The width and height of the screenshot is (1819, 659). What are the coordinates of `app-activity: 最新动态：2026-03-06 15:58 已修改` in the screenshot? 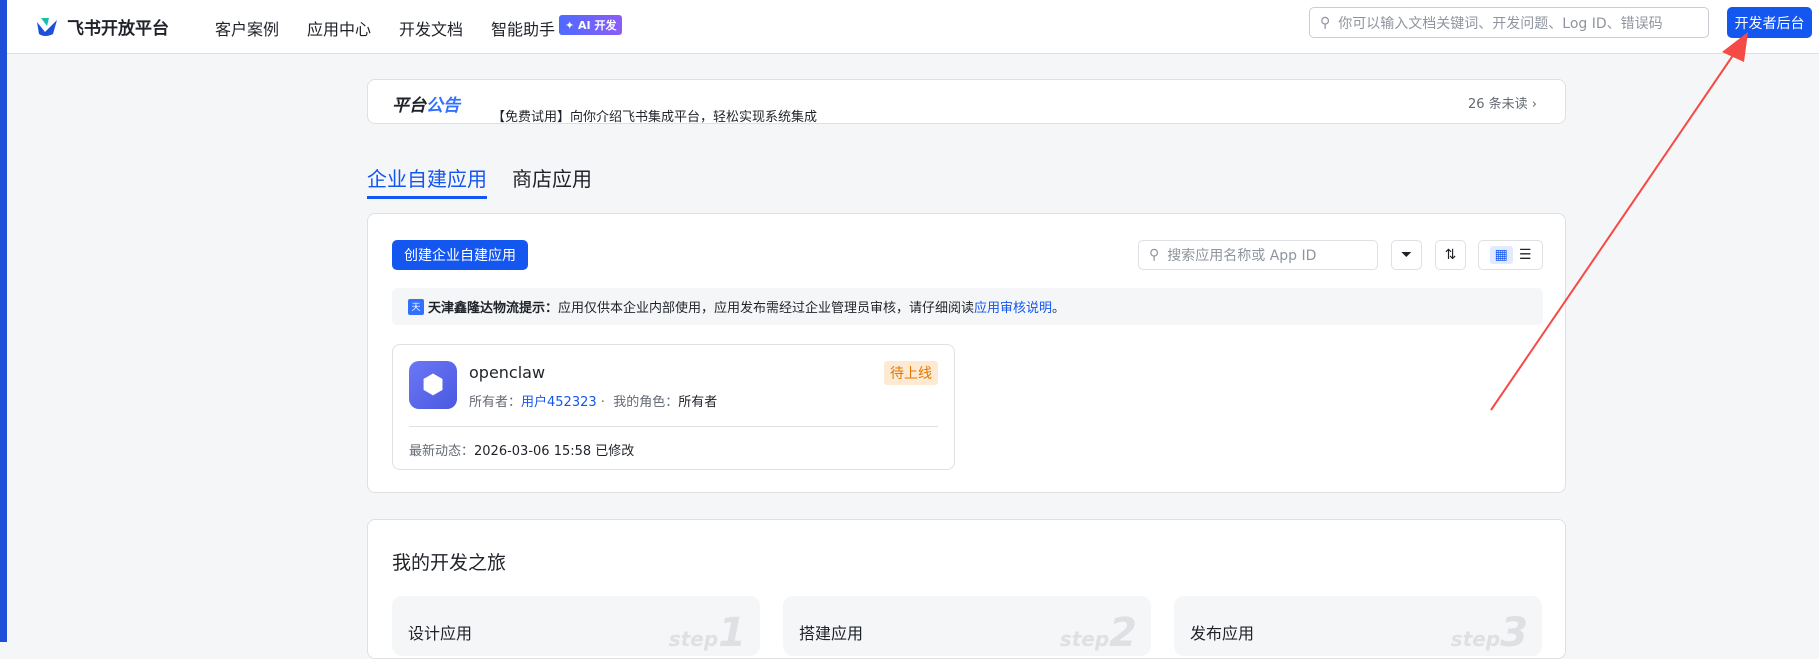 It's located at (522, 451).